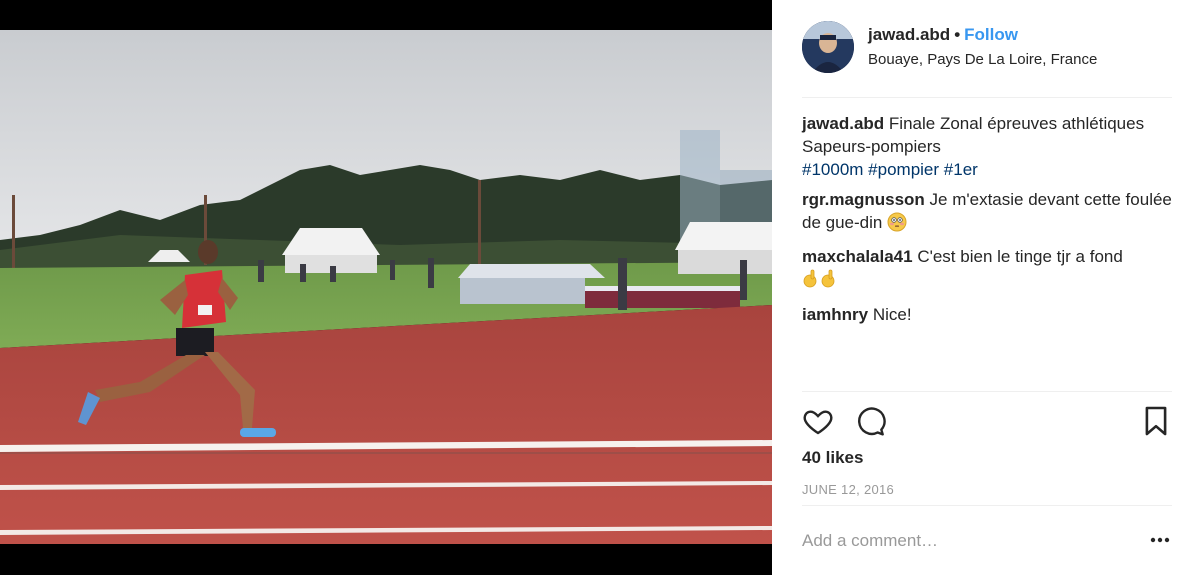 The image size is (1200, 575). Describe the element at coordinates (909, 34) in the screenshot. I see `post-username: jawad.abd` at that location.